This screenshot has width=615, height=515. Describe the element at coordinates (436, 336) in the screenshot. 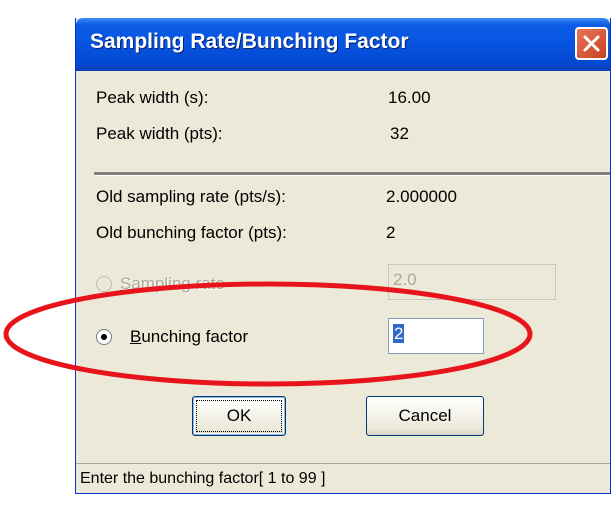

I see `bunching-factor-input: 2` at that location.